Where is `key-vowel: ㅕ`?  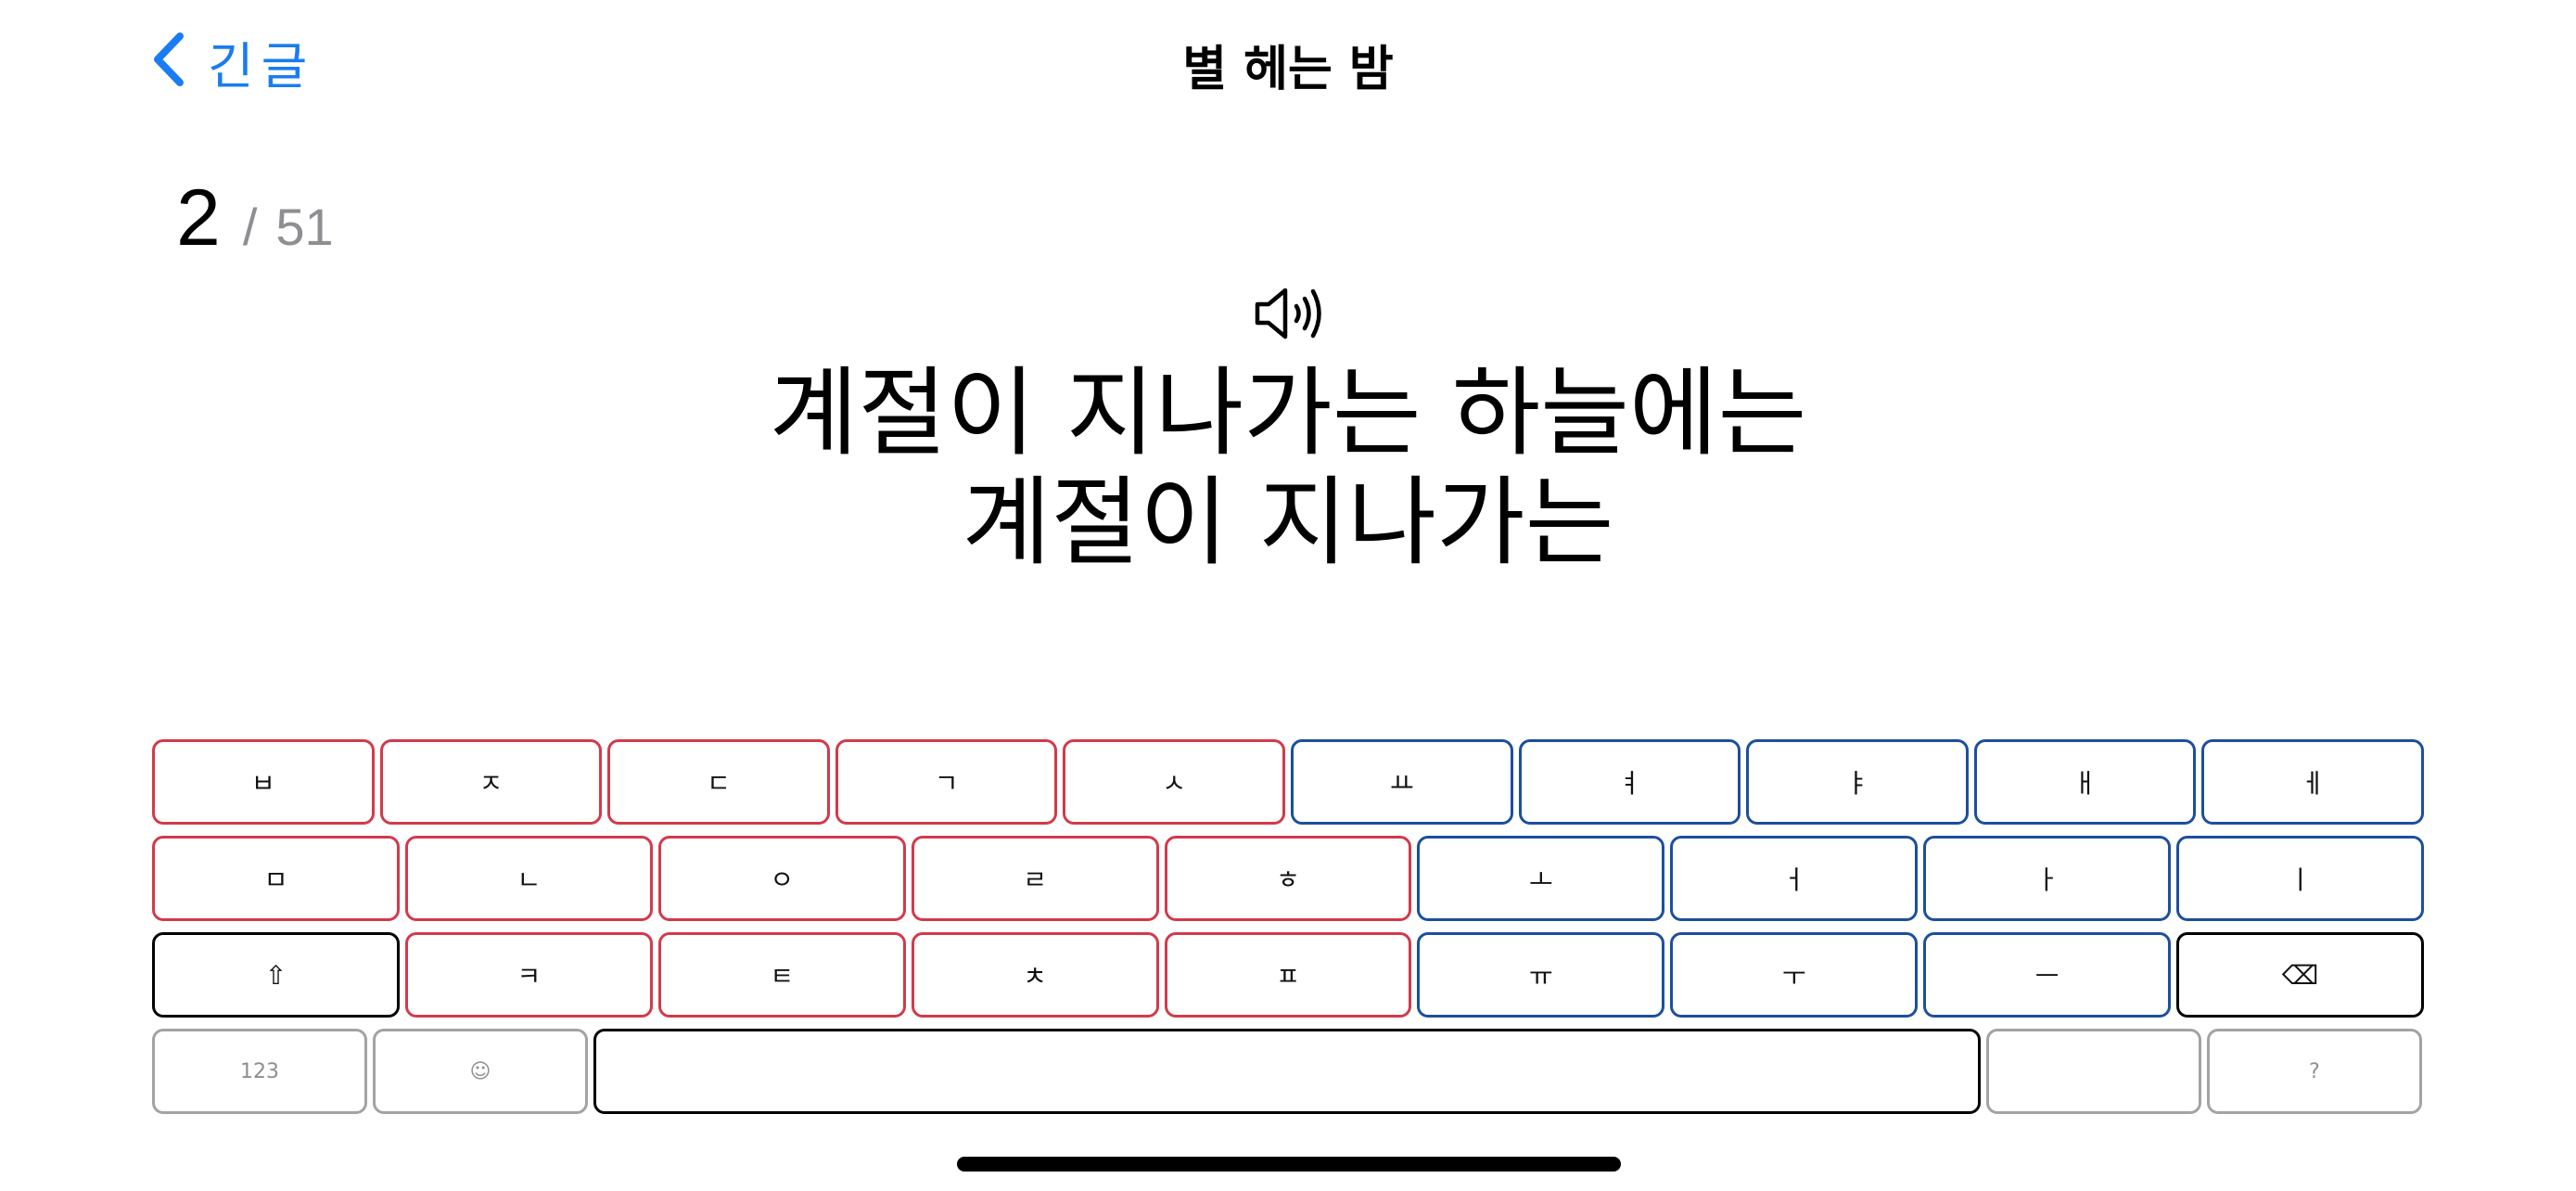 key-vowel: ㅕ is located at coordinates (1629, 782).